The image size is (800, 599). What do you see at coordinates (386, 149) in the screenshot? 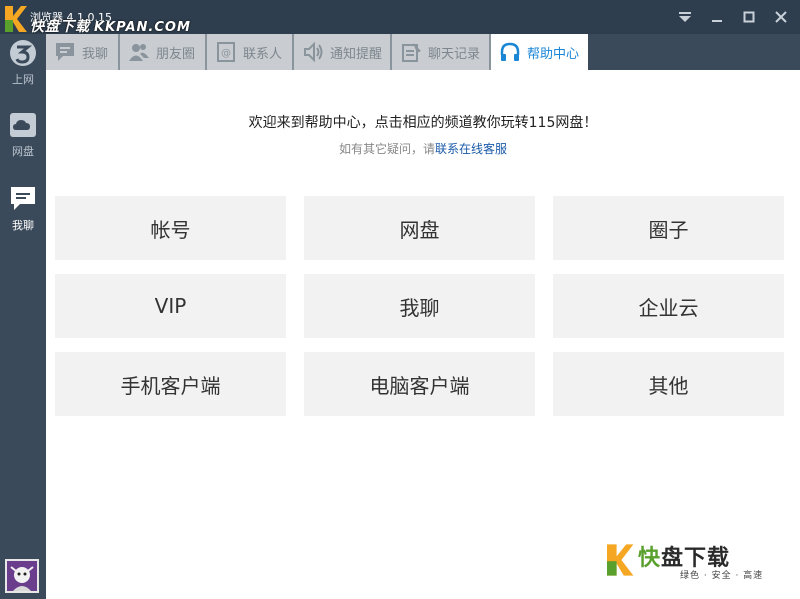
I see `support-note-text: 如有其它疑问，请` at bounding box center [386, 149].